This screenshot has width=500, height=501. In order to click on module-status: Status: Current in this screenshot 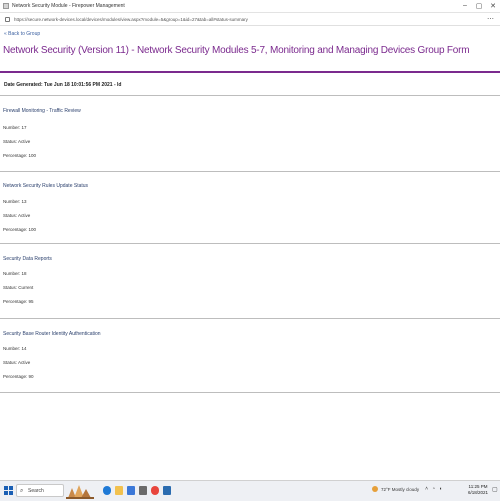, I will do `click(18, 287)`.